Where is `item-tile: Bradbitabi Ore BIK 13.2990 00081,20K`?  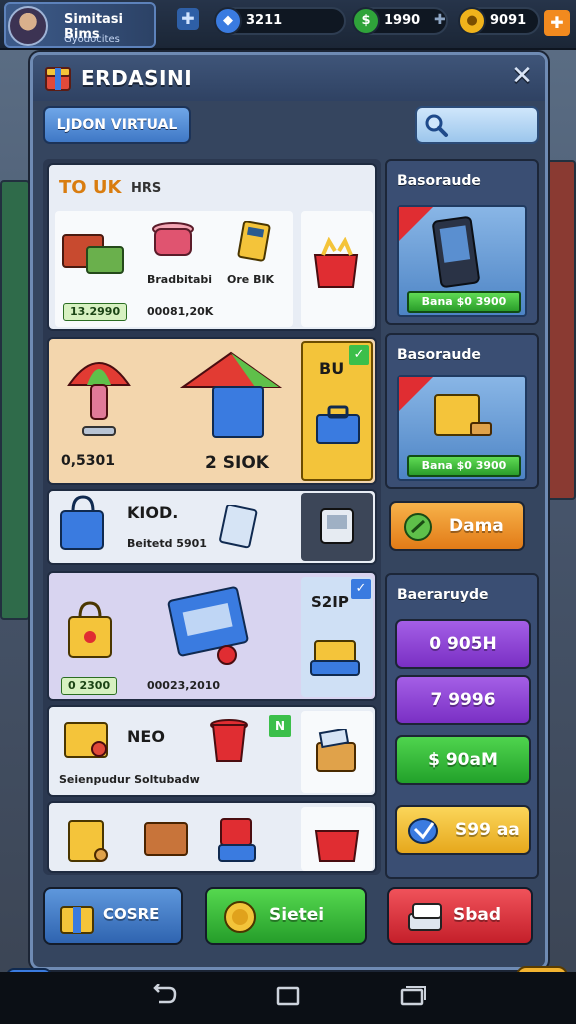
item-tile: Bradbitabi Ore BIK 13.2990 00081,20K is located at coordinates (174, 269).